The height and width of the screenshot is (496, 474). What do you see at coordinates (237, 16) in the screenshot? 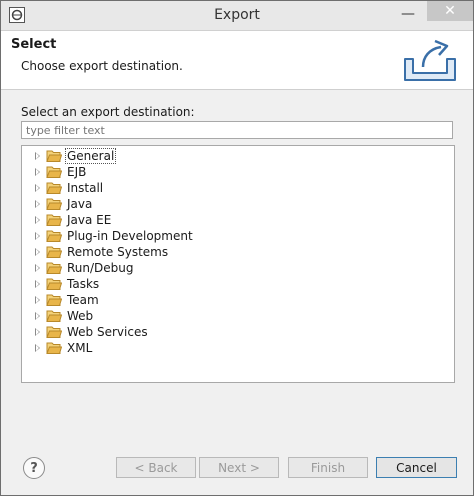
I see `title-bar: Export — ✕` at bounding box center [237, 16].